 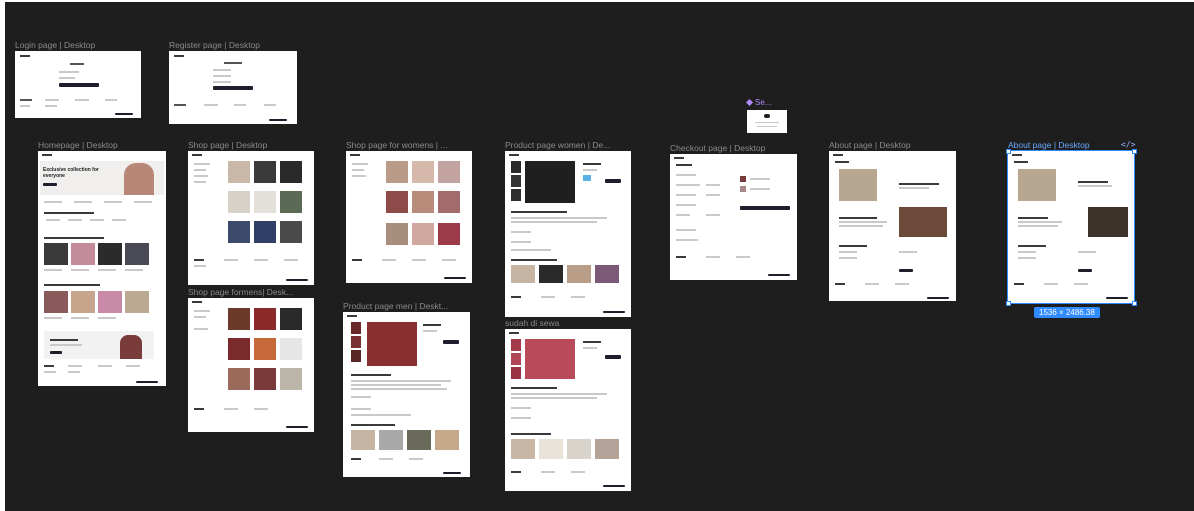 What do you see at coordinates (409, 217) in the screenshot?
I see `frame-shop-women` at bounding box center [409, 217].